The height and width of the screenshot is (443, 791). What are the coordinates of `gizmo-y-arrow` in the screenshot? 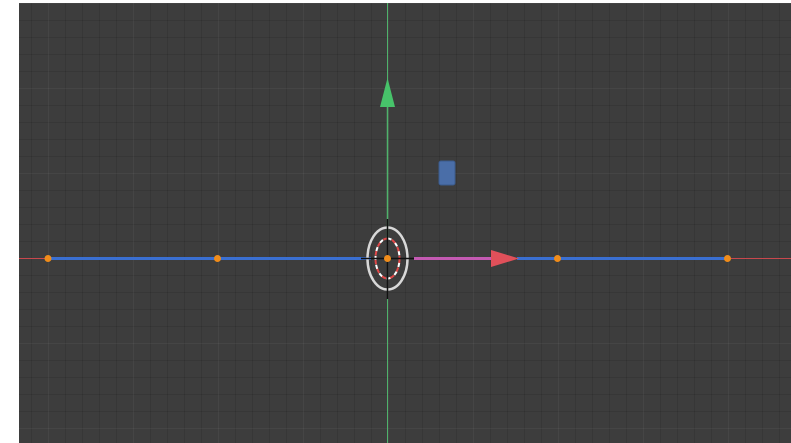 It's located at (387, 92).